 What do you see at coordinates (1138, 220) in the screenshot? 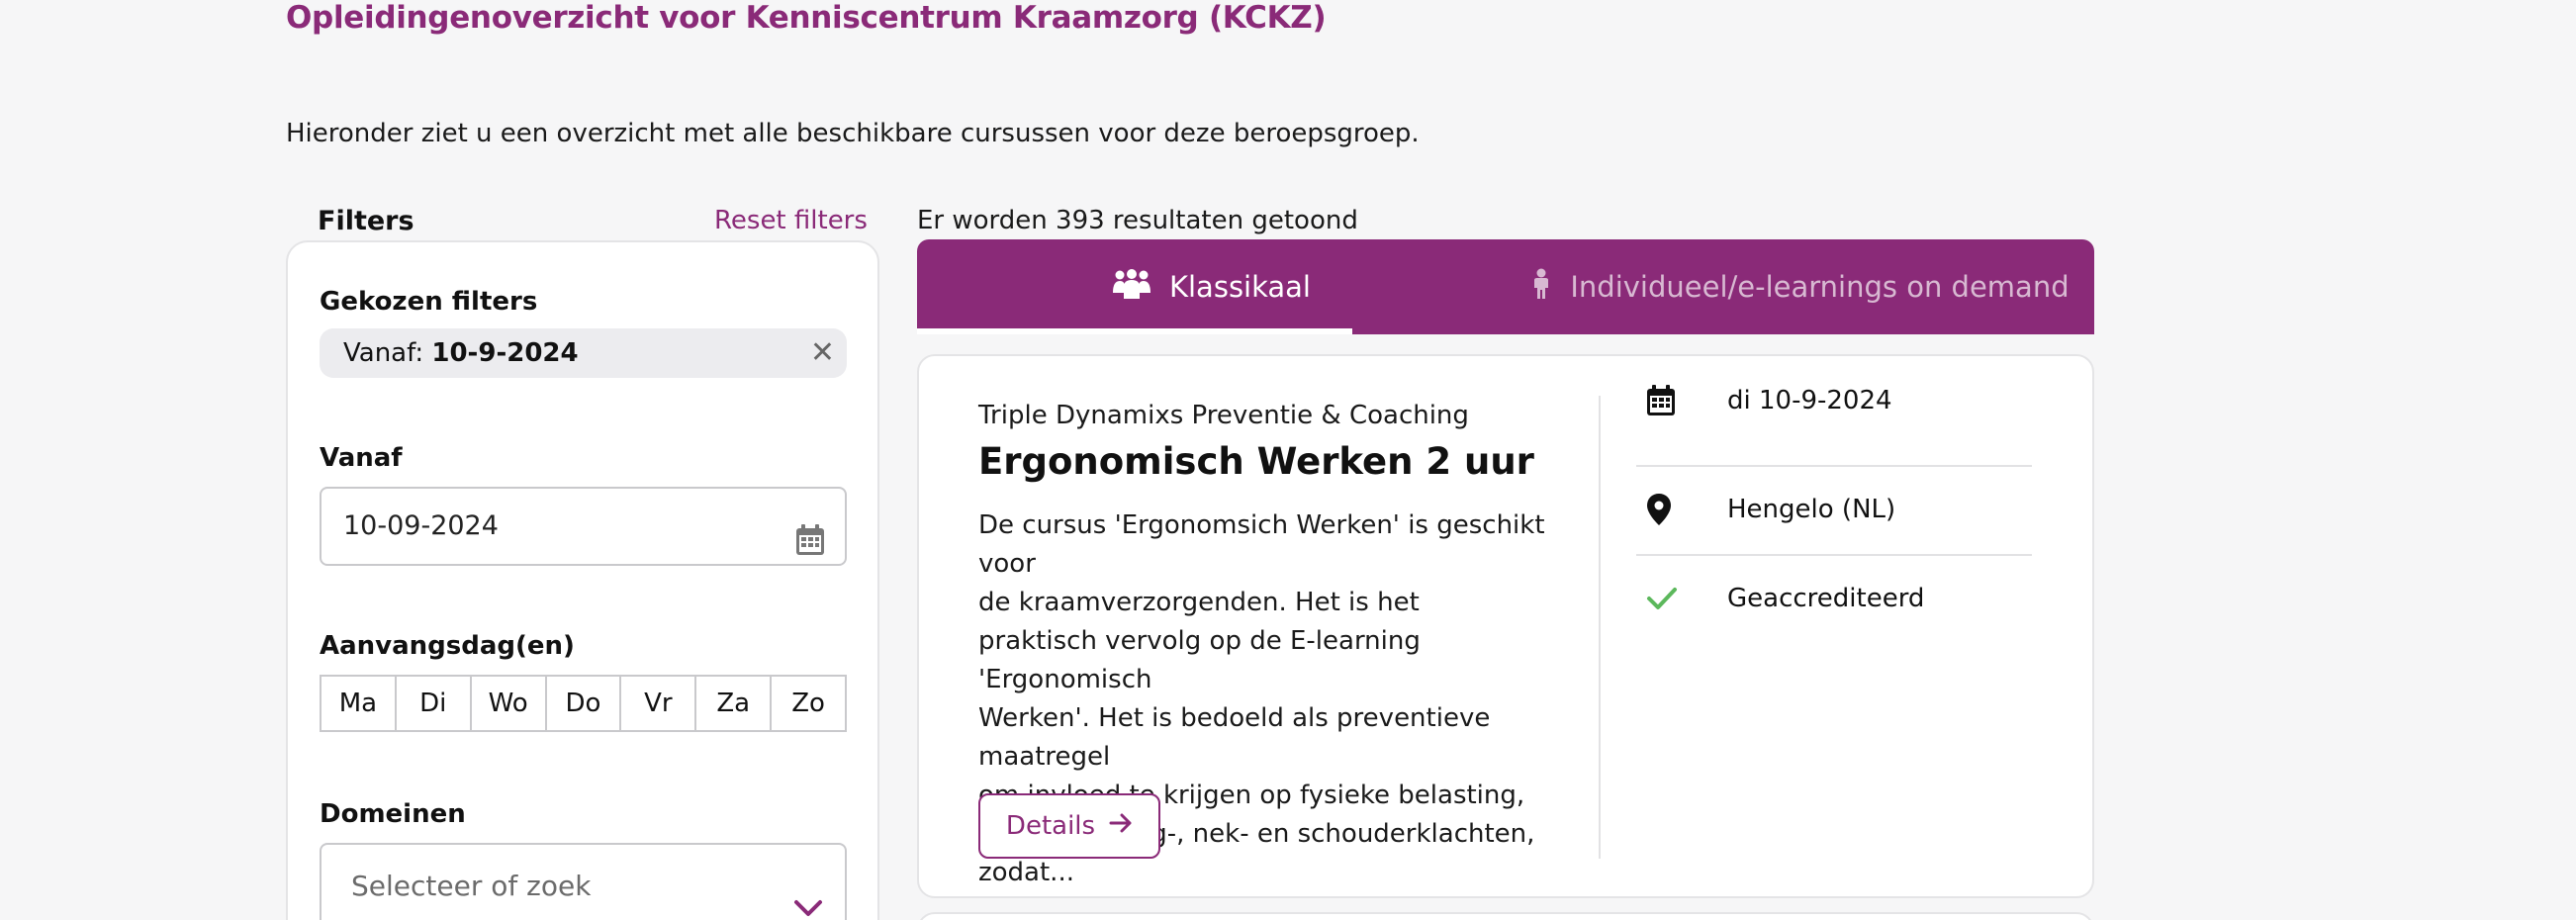
I see `results-count: Er worden 393 resultaten getoond` at bounding box center [1138, 220].